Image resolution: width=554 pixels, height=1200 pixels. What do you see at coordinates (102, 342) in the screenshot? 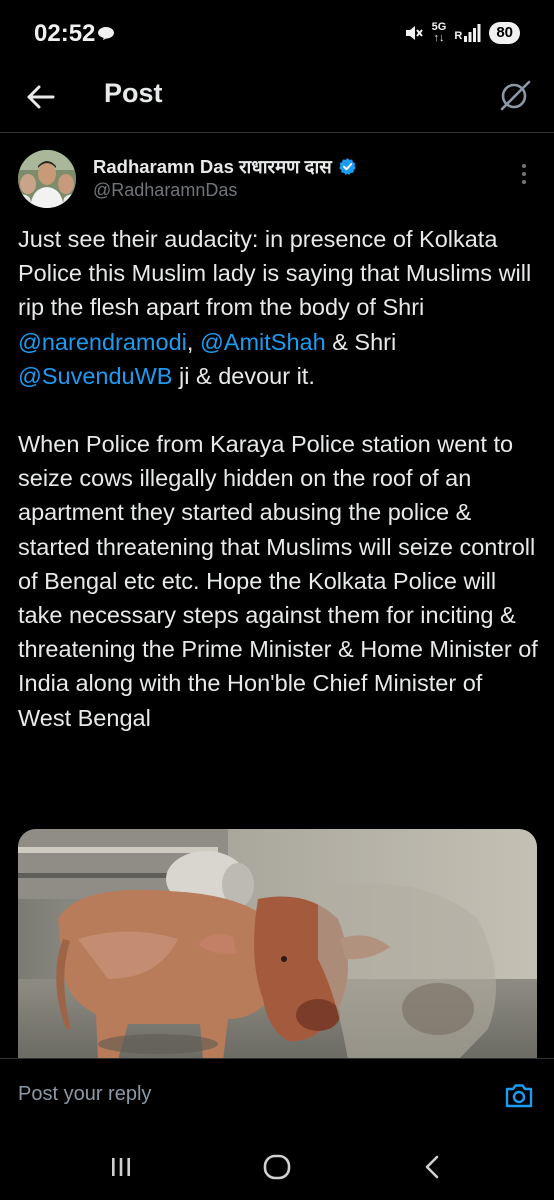
I see `mention-narendramodi: @narendramodi` at bounding box center [102, 342].